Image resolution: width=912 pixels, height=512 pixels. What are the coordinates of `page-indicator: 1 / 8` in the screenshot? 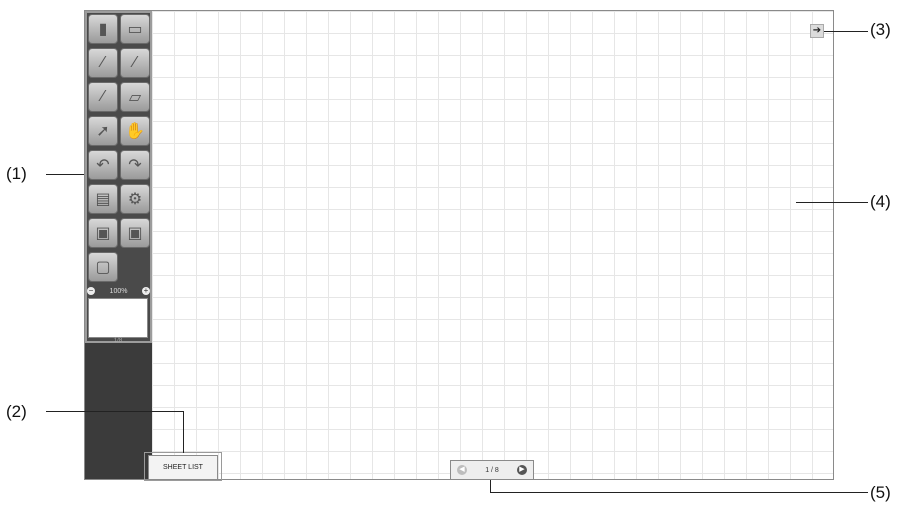 It's located at (492, 470).